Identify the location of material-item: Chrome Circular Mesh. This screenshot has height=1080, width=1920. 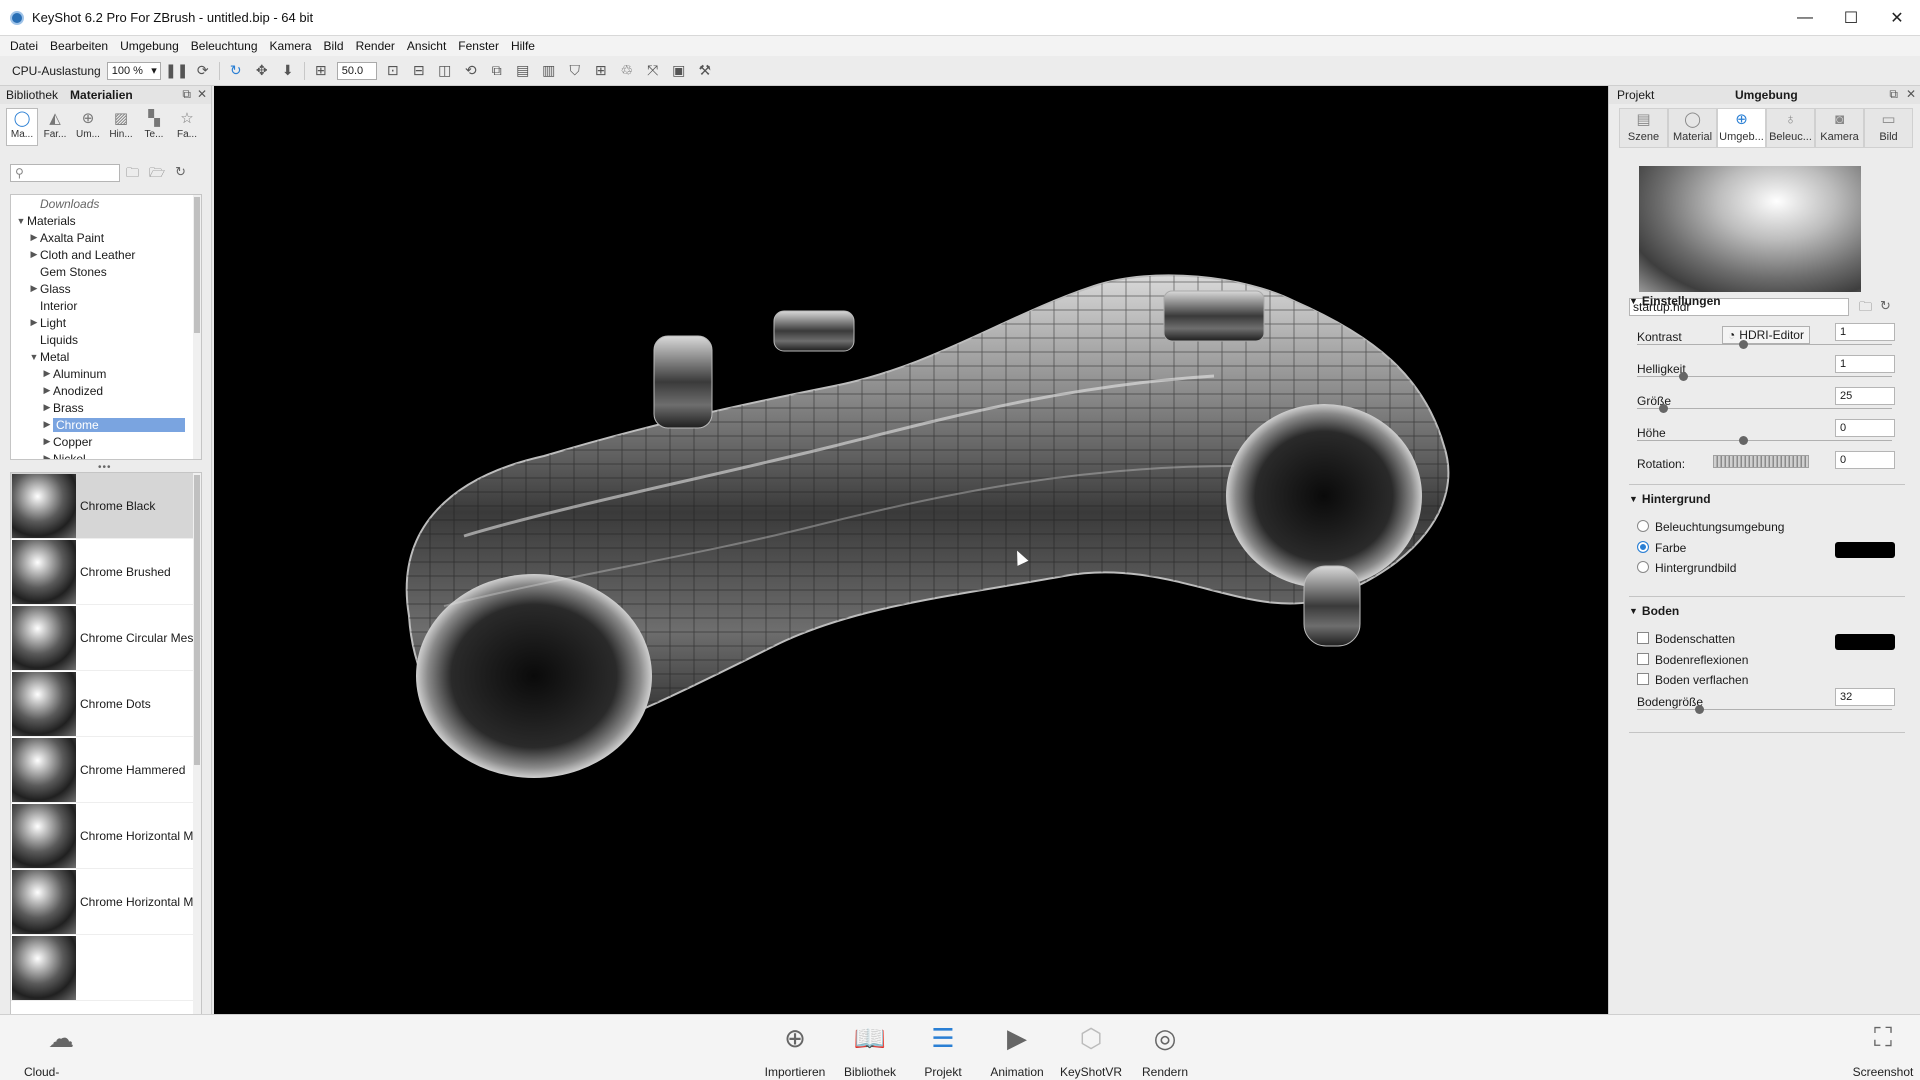
(106, 638).